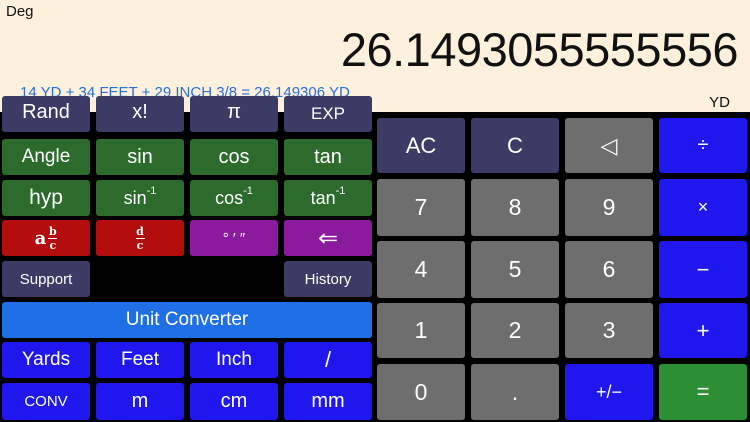 Image resolution: width=750 pixels, height=422 pixels. What do you see at coordinates (187, 320) in the screenshot?
I see `unit-converter-button: Unit Converter` at bounding box center [187, 320].